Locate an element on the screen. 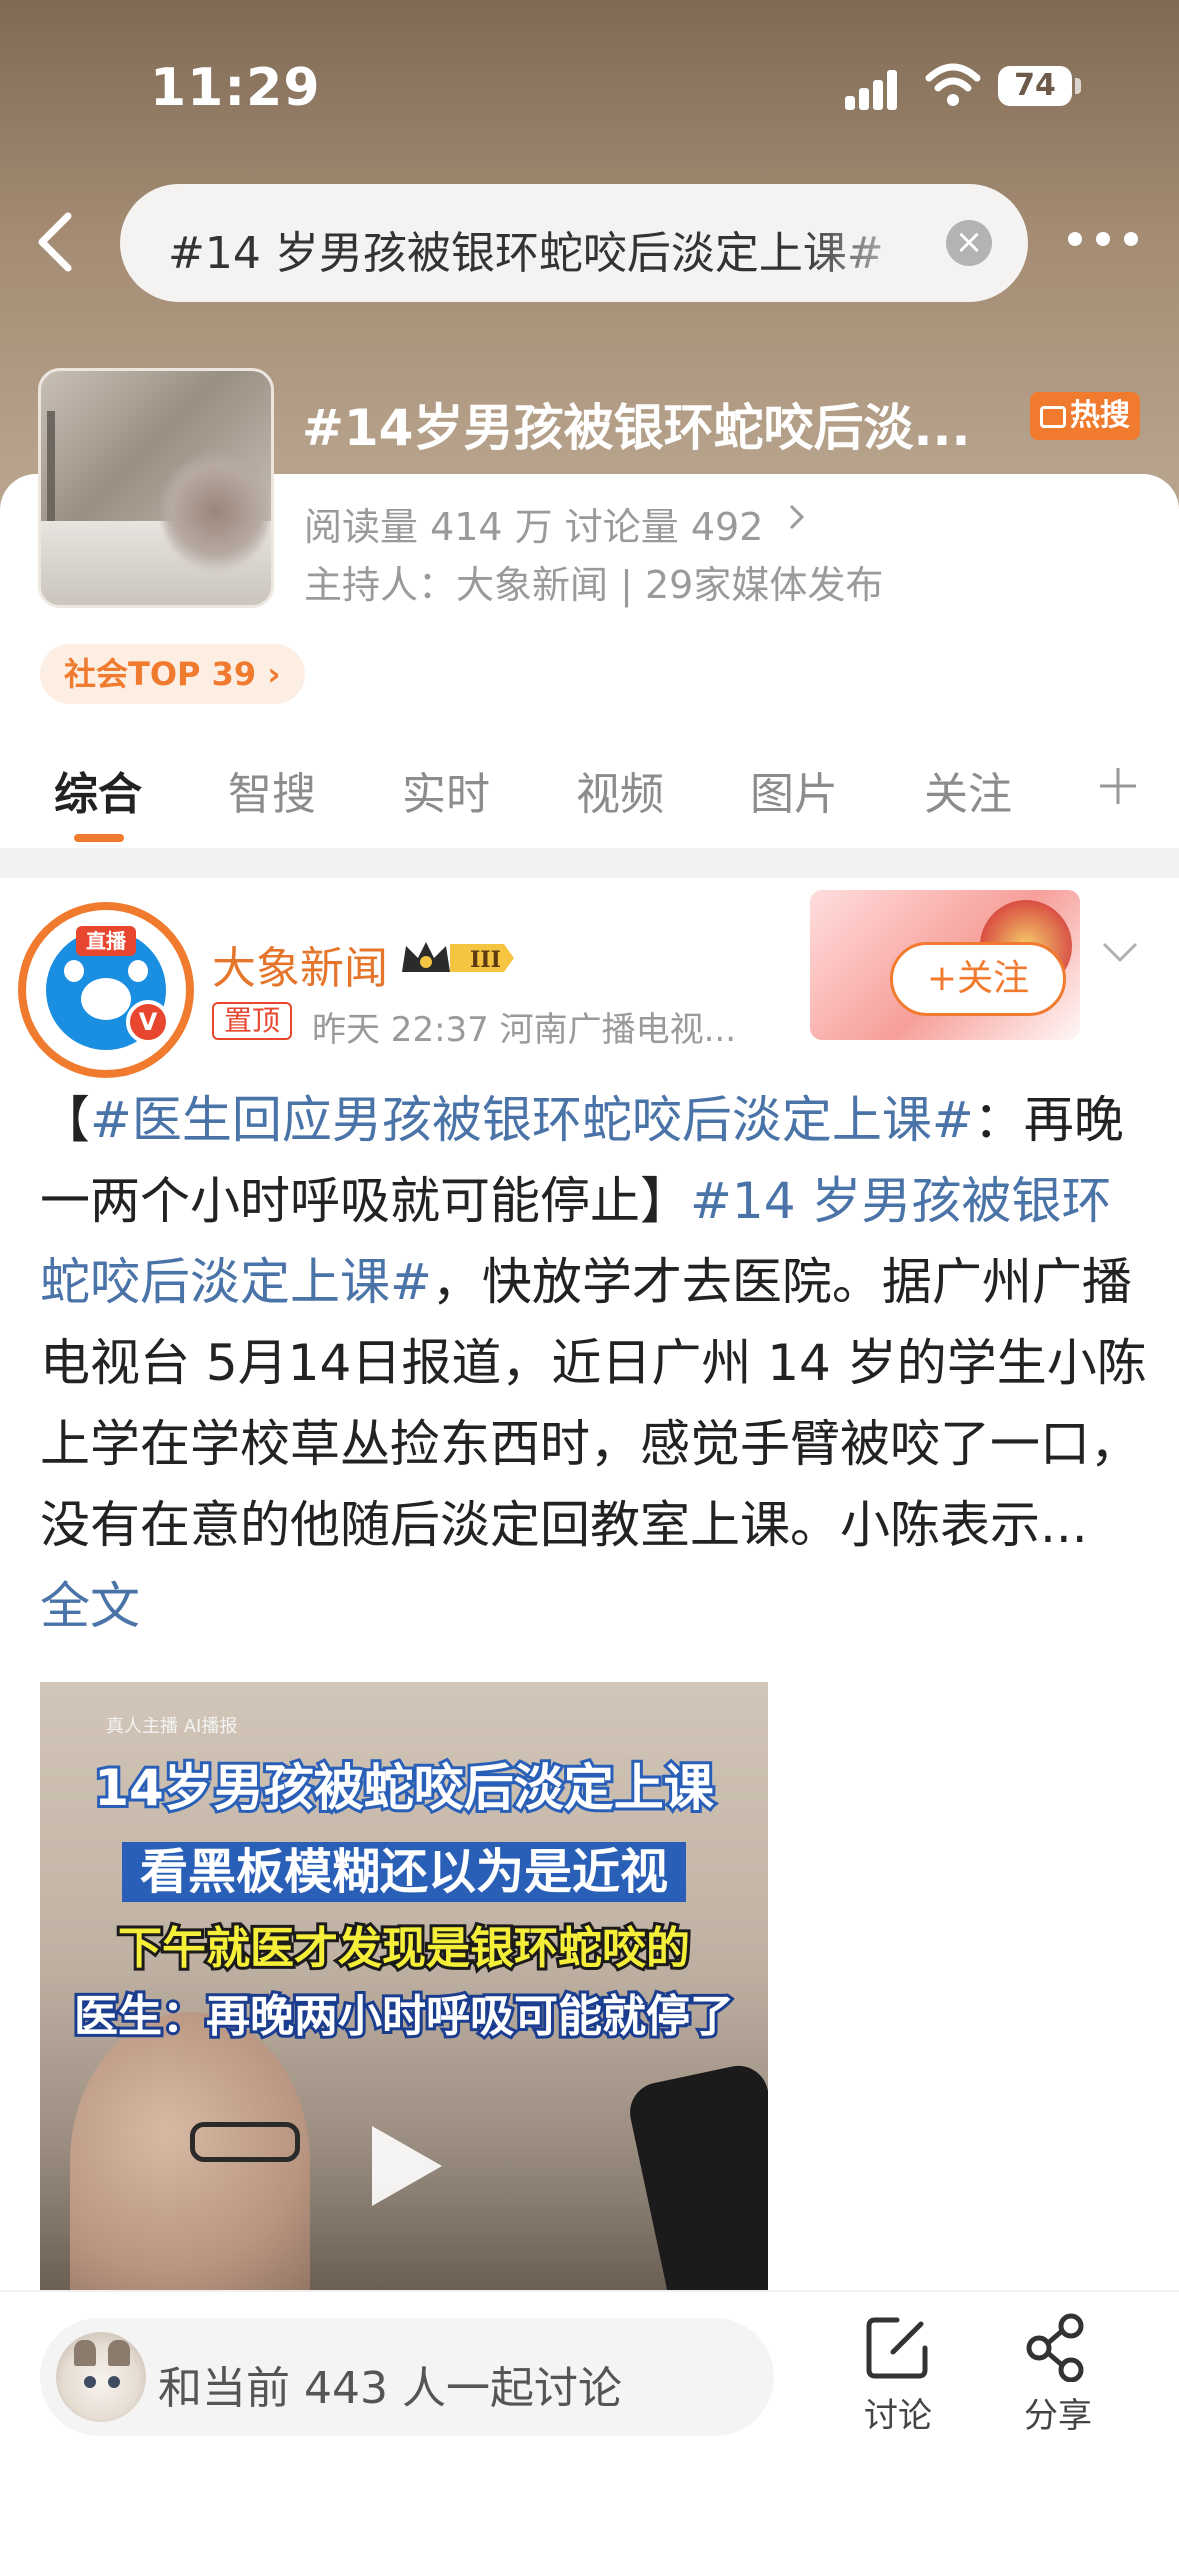  crown-level-icon: III is located at coordinates (458, 957).